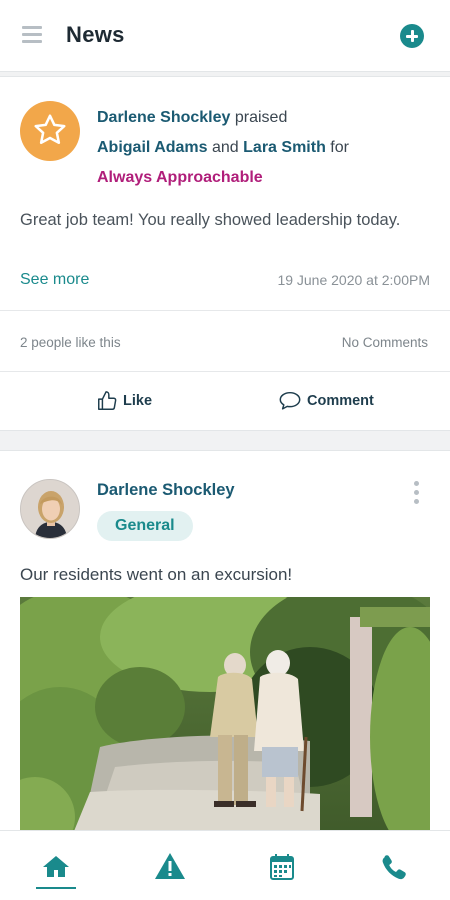 The image size is (450, 900). I want to click on see-more-link: See more, so click(54, 280).